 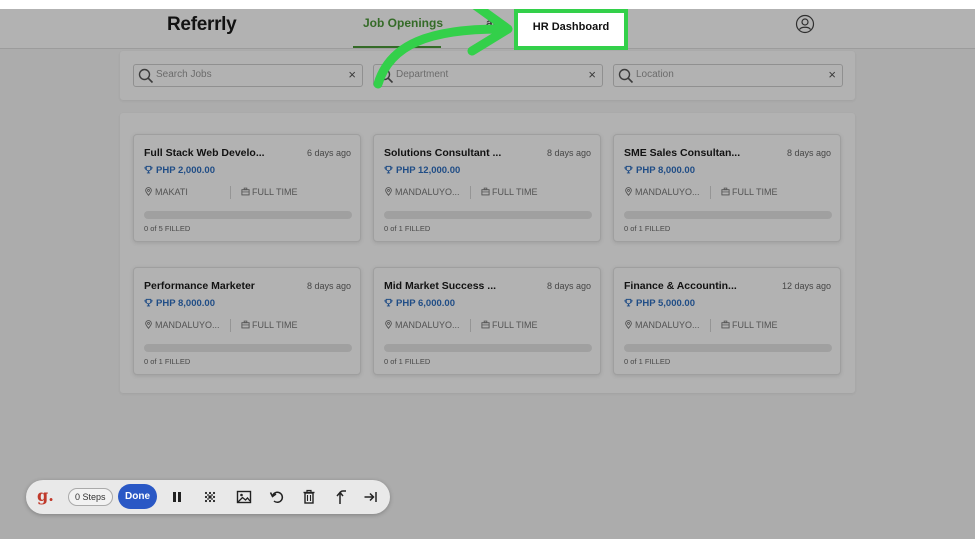 I want to click on location-text: MAKATI, so click(x=171, y=192).